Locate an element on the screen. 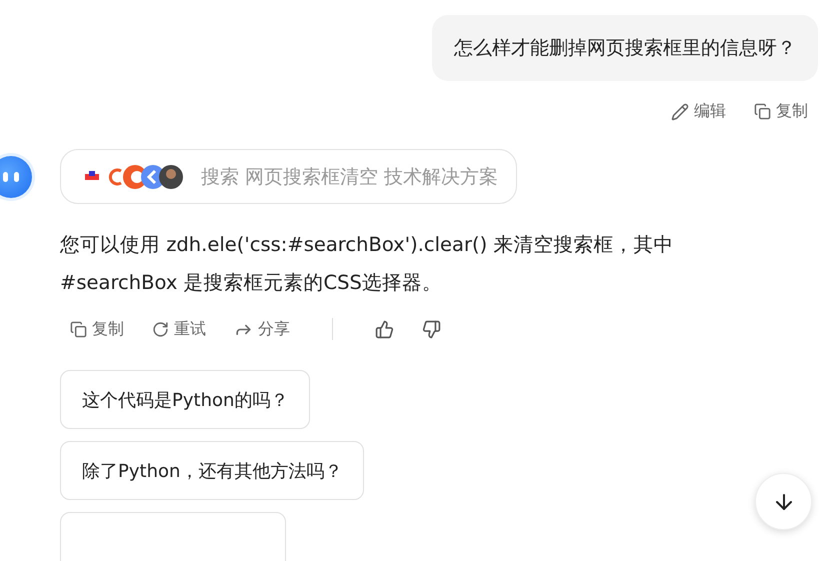  user-message-bubble: 怎么样才能删掉网页搜索框里的信息呀？ is located at coordinates (625, 48).